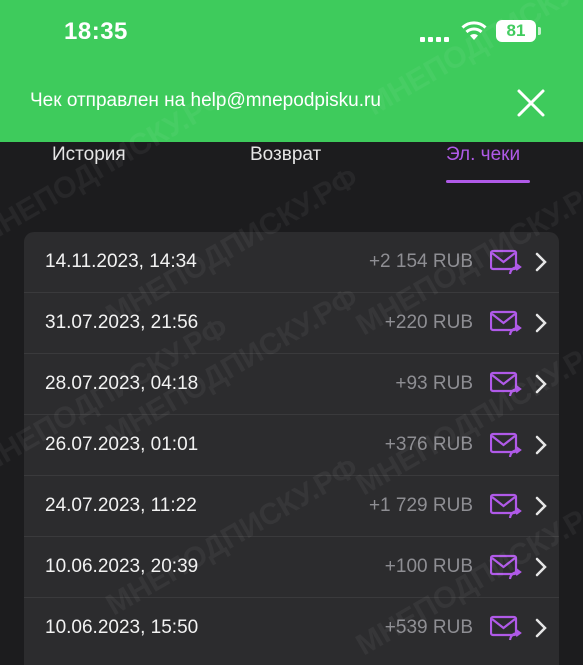 The image size is (583, 665). Describe the element at coordinates (428, 322) in the screenshot. I see `receipt-amount: +220 RUB` at that location.